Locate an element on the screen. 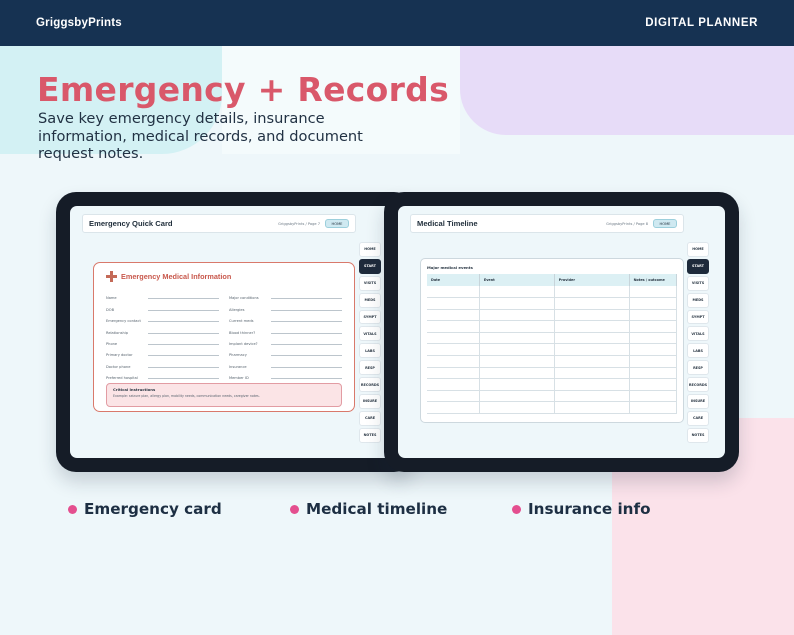 Image resolution: width=794 pixels, height=635 pixels. form-field: Name is located at coordinates (162, 294).